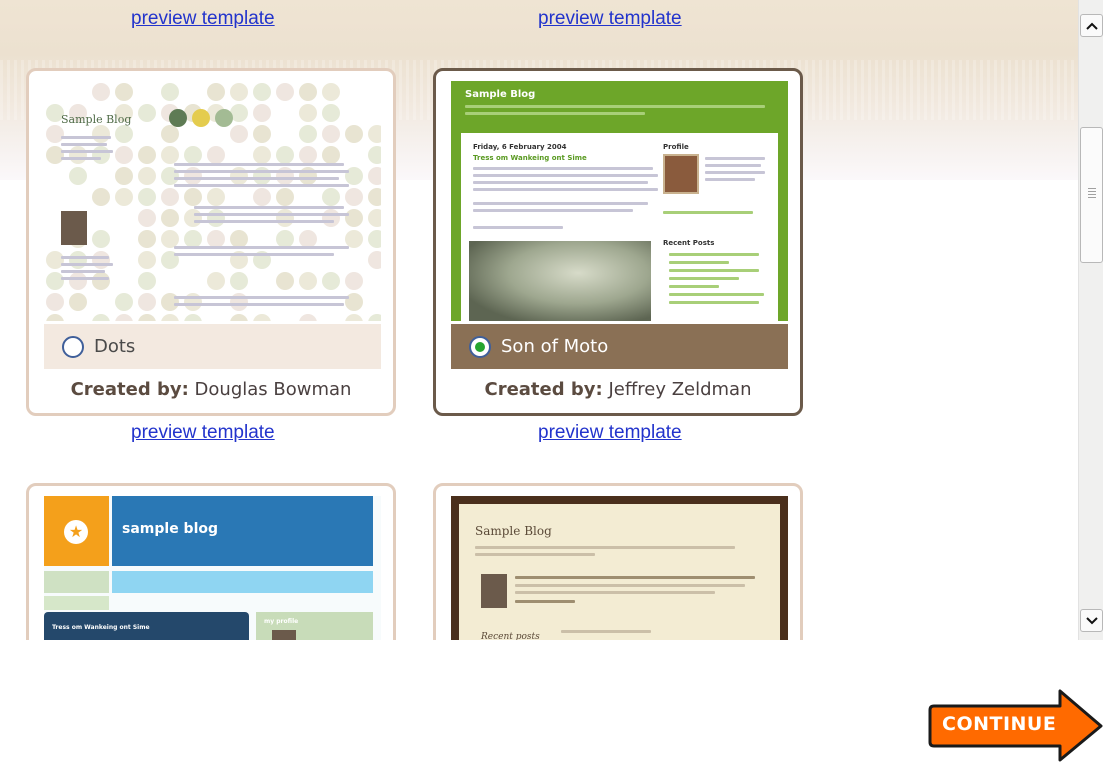 Image resolution: width=1103 pixels, height=762 pixels. Describe the element at coordinates (500, 94) in the screenshot. I see `moto-thumb-title: Sample Blog` at that location.